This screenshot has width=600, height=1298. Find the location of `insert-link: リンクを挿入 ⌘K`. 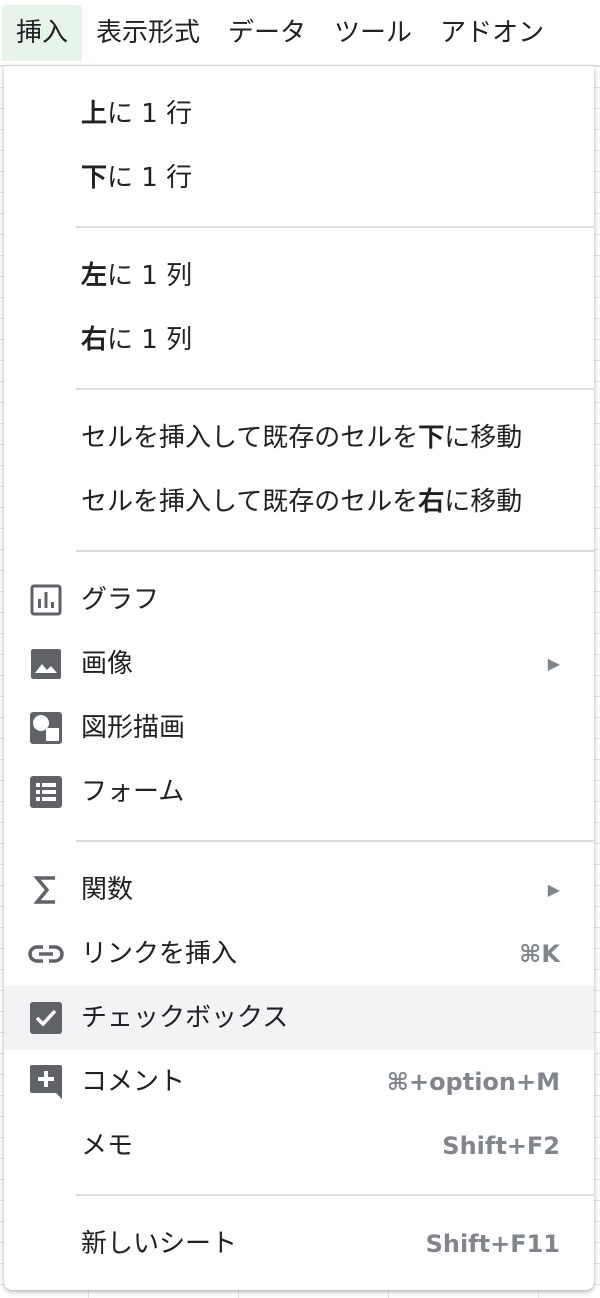

insert-link: リンクを挿入 ⌘K is located at coordinates (299, 954).